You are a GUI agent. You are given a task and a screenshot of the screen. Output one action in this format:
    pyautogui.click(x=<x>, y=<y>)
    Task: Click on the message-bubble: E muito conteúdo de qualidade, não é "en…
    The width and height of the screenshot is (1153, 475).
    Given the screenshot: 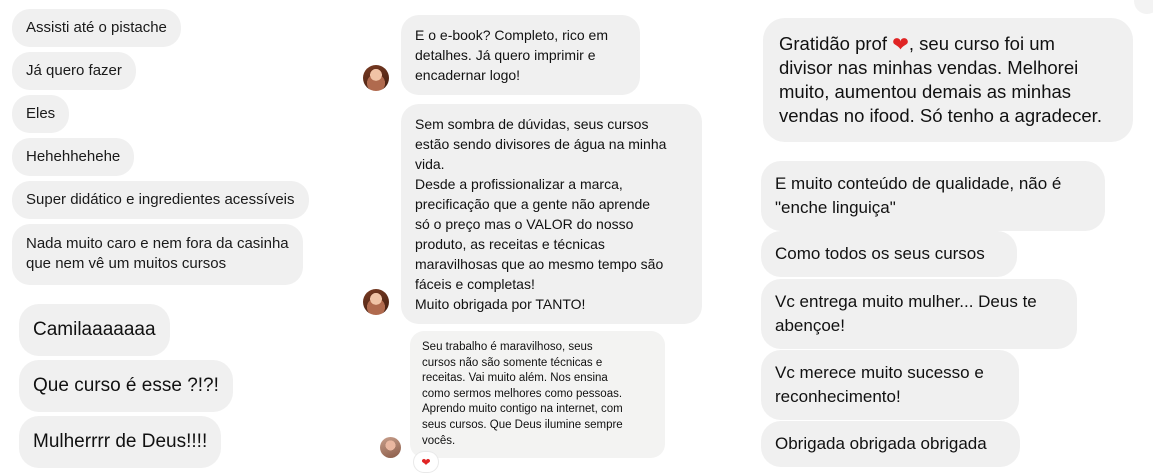 What is the action you would take?
    pyautogui.click(x=933, y=196)
    